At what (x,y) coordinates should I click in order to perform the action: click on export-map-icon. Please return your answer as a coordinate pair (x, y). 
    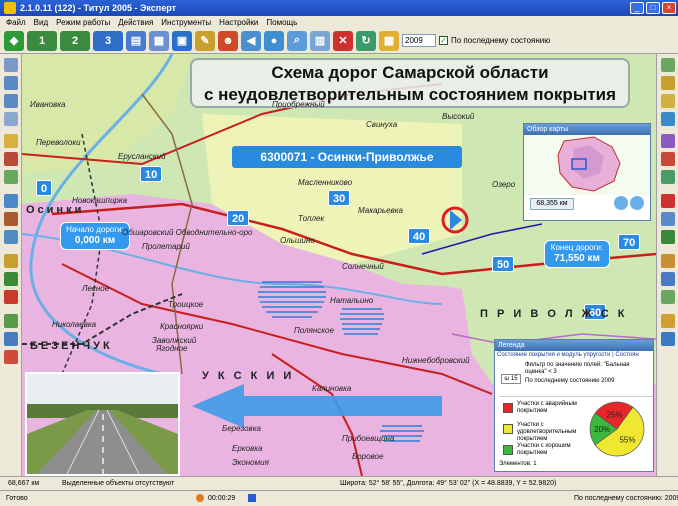
    Looking at the image, I should click on (668, 321).